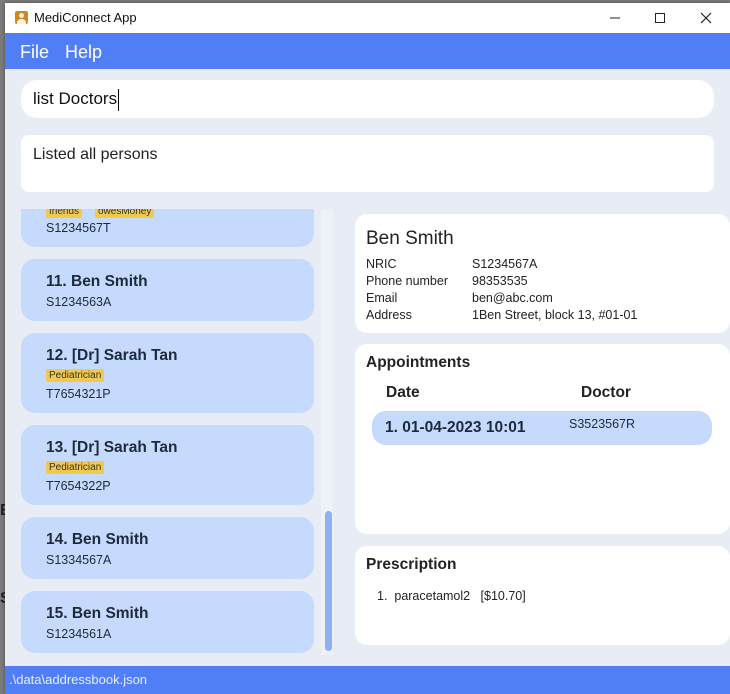 The image size is (730, 694). I want to click on close-icon, so click(706, 18).